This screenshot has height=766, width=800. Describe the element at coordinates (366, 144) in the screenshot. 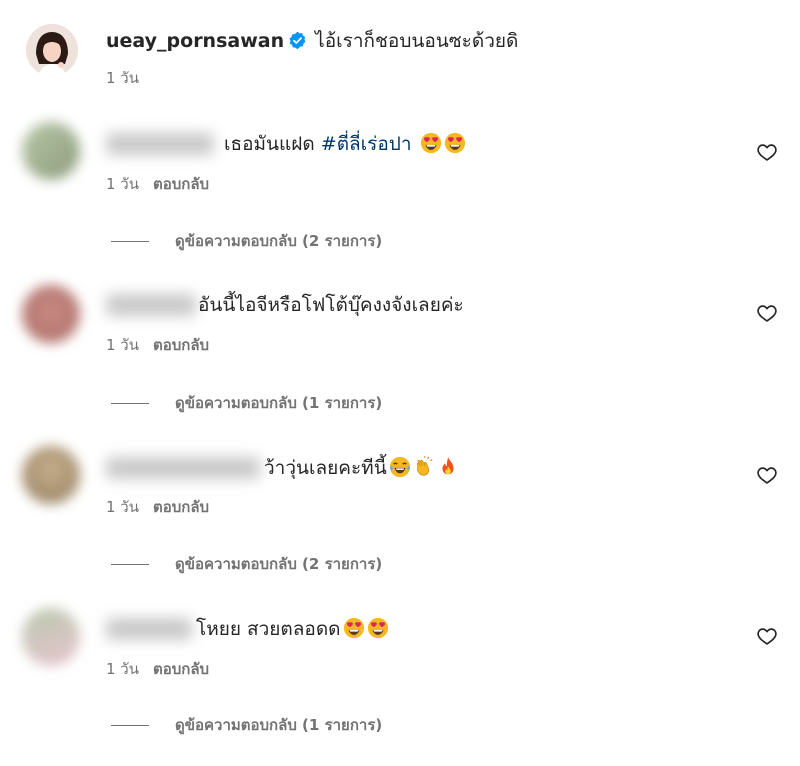

I see `comment-hashtag-link: #ตี่ลี่เร่อปา` at that location.